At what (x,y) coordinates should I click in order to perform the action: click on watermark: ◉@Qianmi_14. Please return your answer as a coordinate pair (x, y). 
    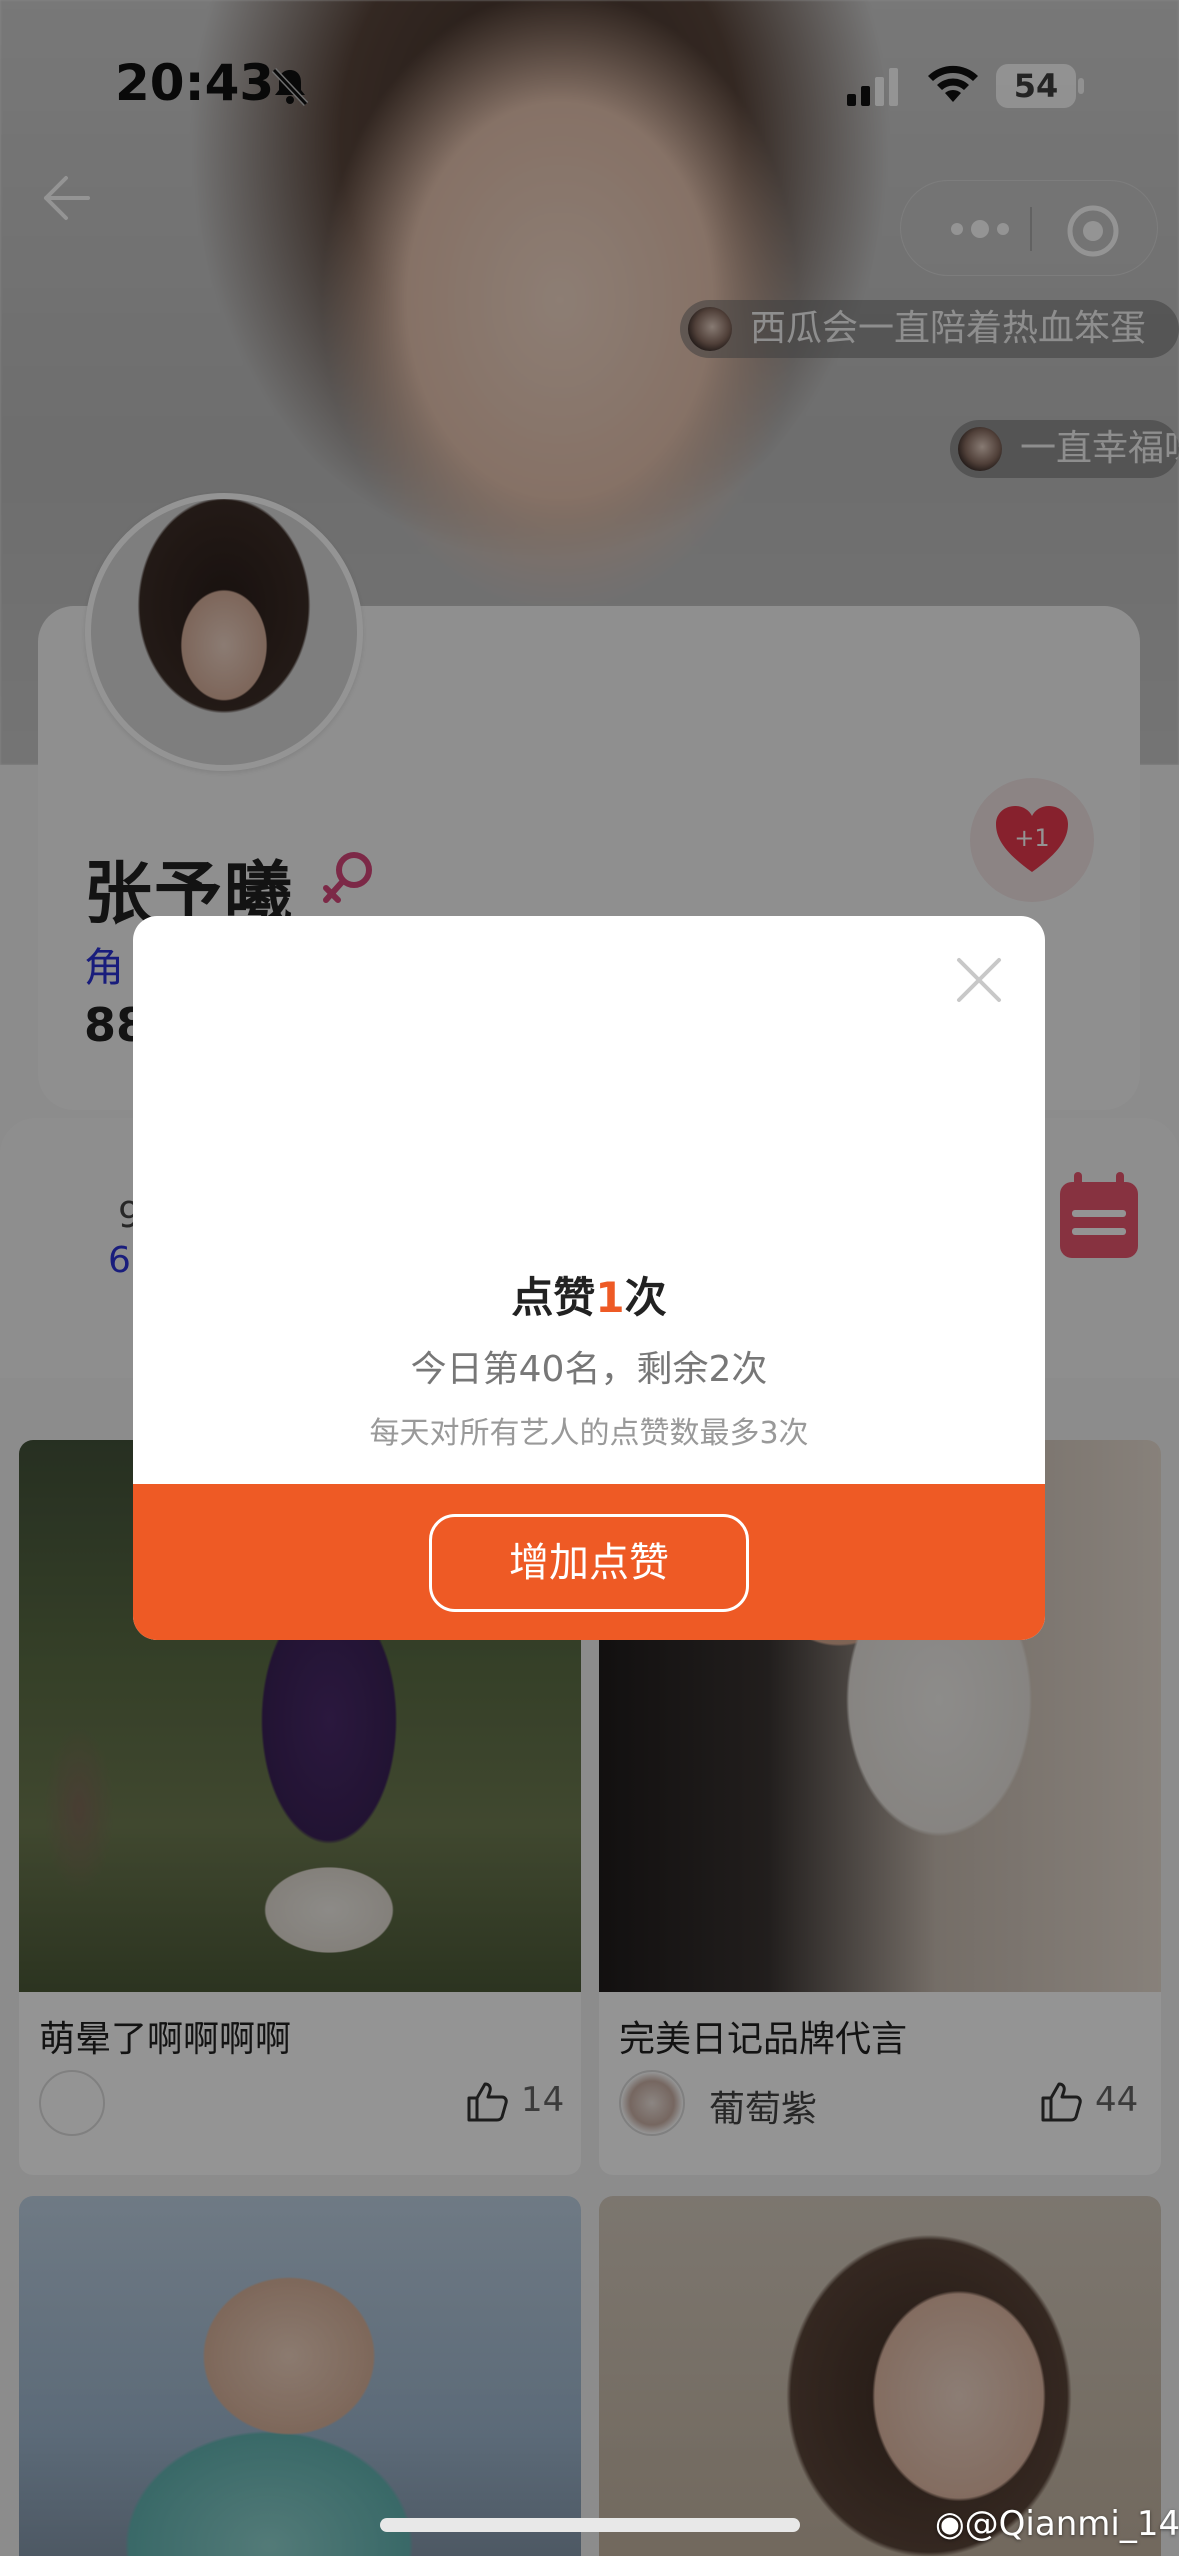
    Looking at the image, I should click on (1057, 2524).